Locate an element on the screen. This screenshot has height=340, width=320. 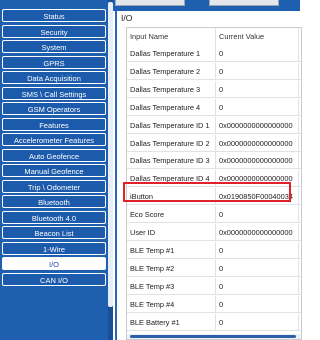
column-header-current-value: Current Value is located at coordinates (257, 36).